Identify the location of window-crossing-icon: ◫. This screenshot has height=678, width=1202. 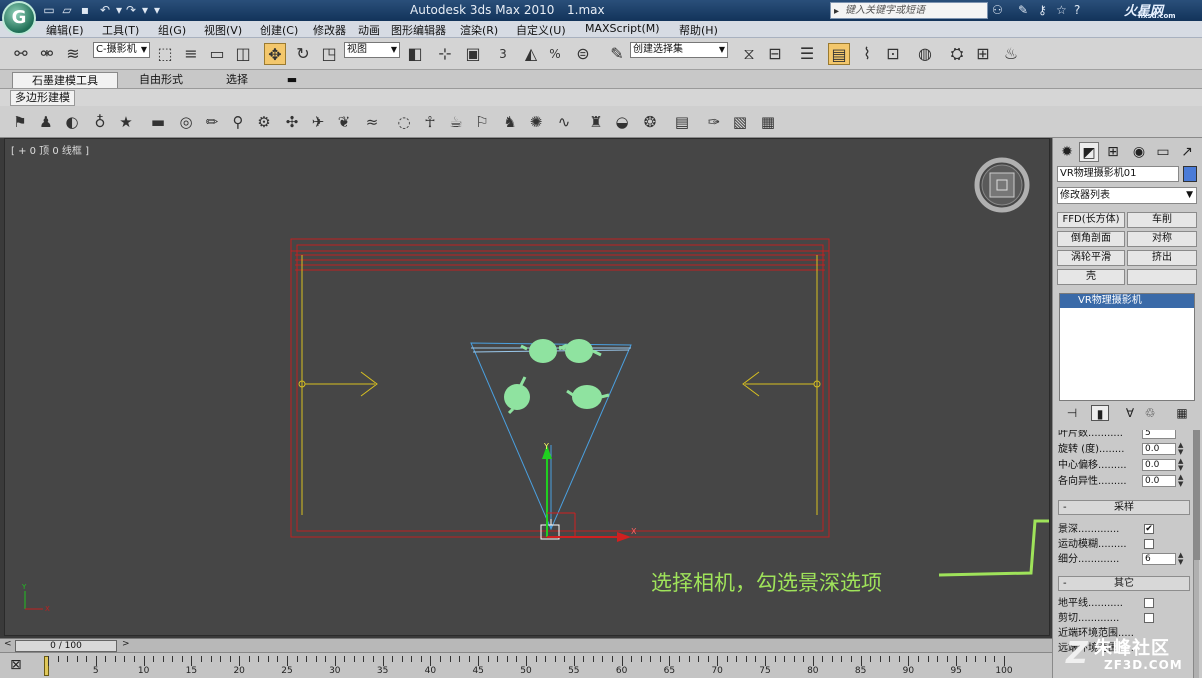
(243, 54).